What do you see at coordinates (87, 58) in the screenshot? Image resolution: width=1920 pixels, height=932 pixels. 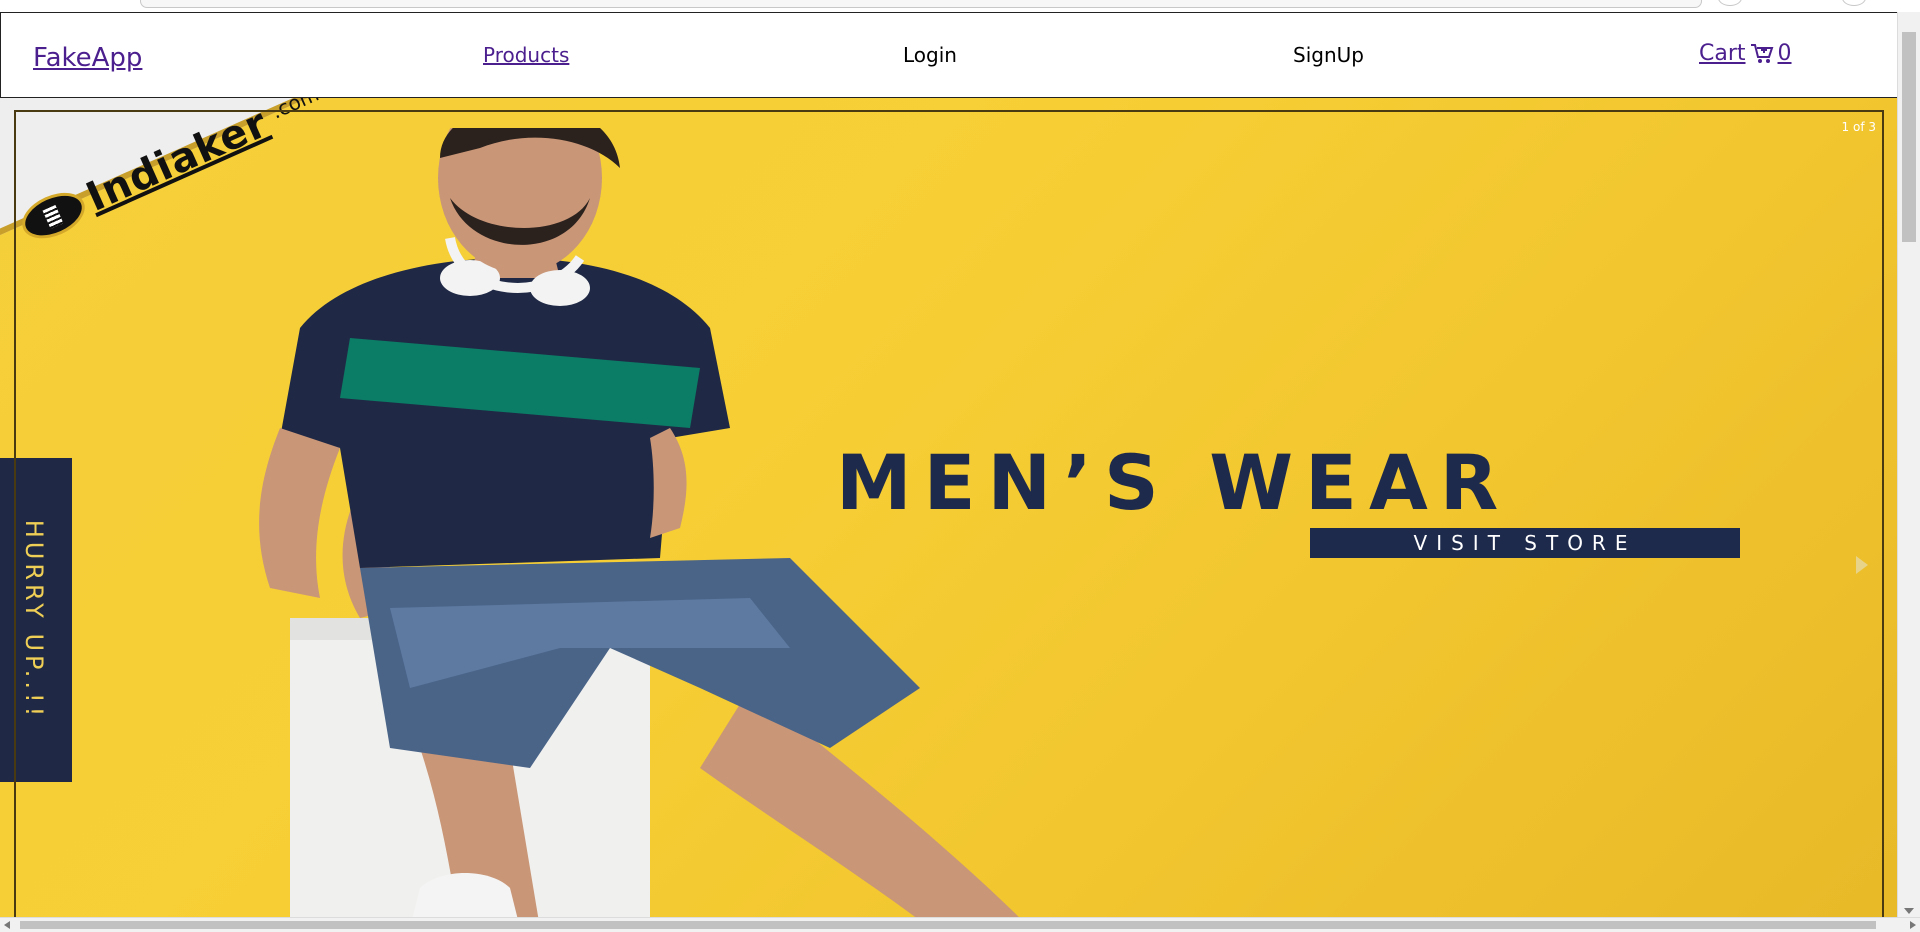 I see `brand-link: FakeApp` at bounding box center [87, 58].